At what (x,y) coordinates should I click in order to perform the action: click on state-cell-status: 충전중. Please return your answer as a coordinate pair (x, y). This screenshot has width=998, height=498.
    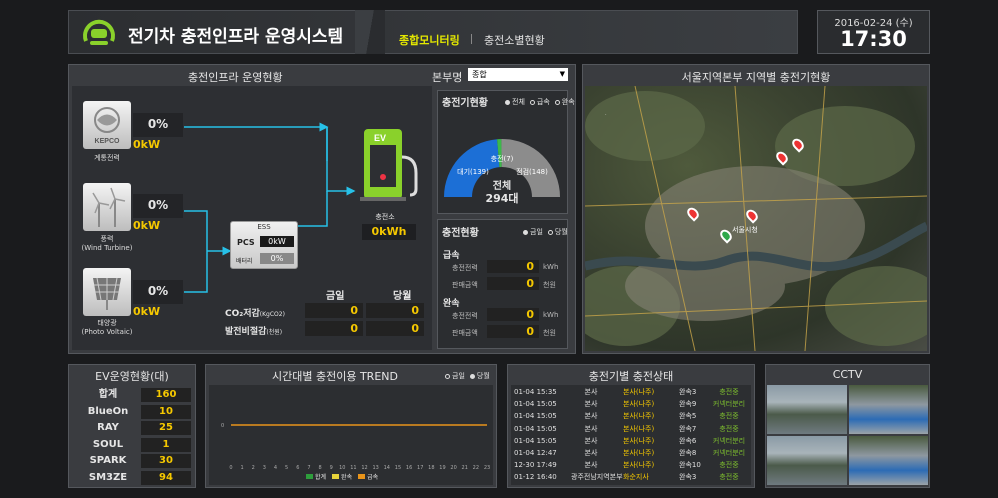
    Looking at the image, I should click on (729, 477).